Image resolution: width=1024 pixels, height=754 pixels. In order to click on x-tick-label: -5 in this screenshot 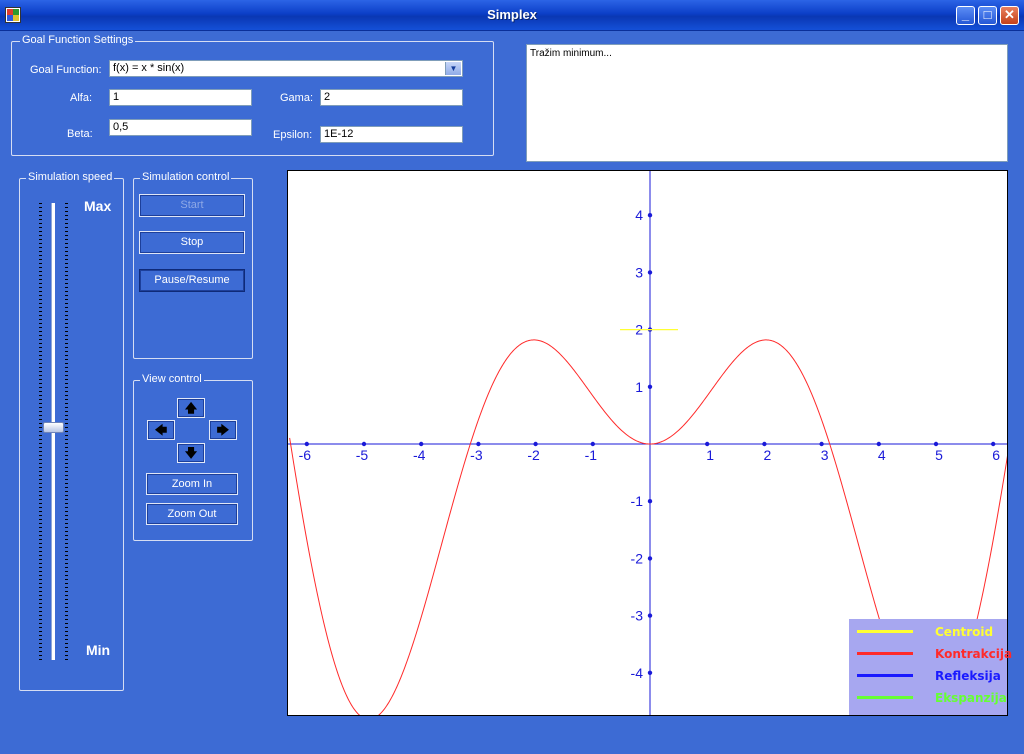, I will do `click(362, 455)`.